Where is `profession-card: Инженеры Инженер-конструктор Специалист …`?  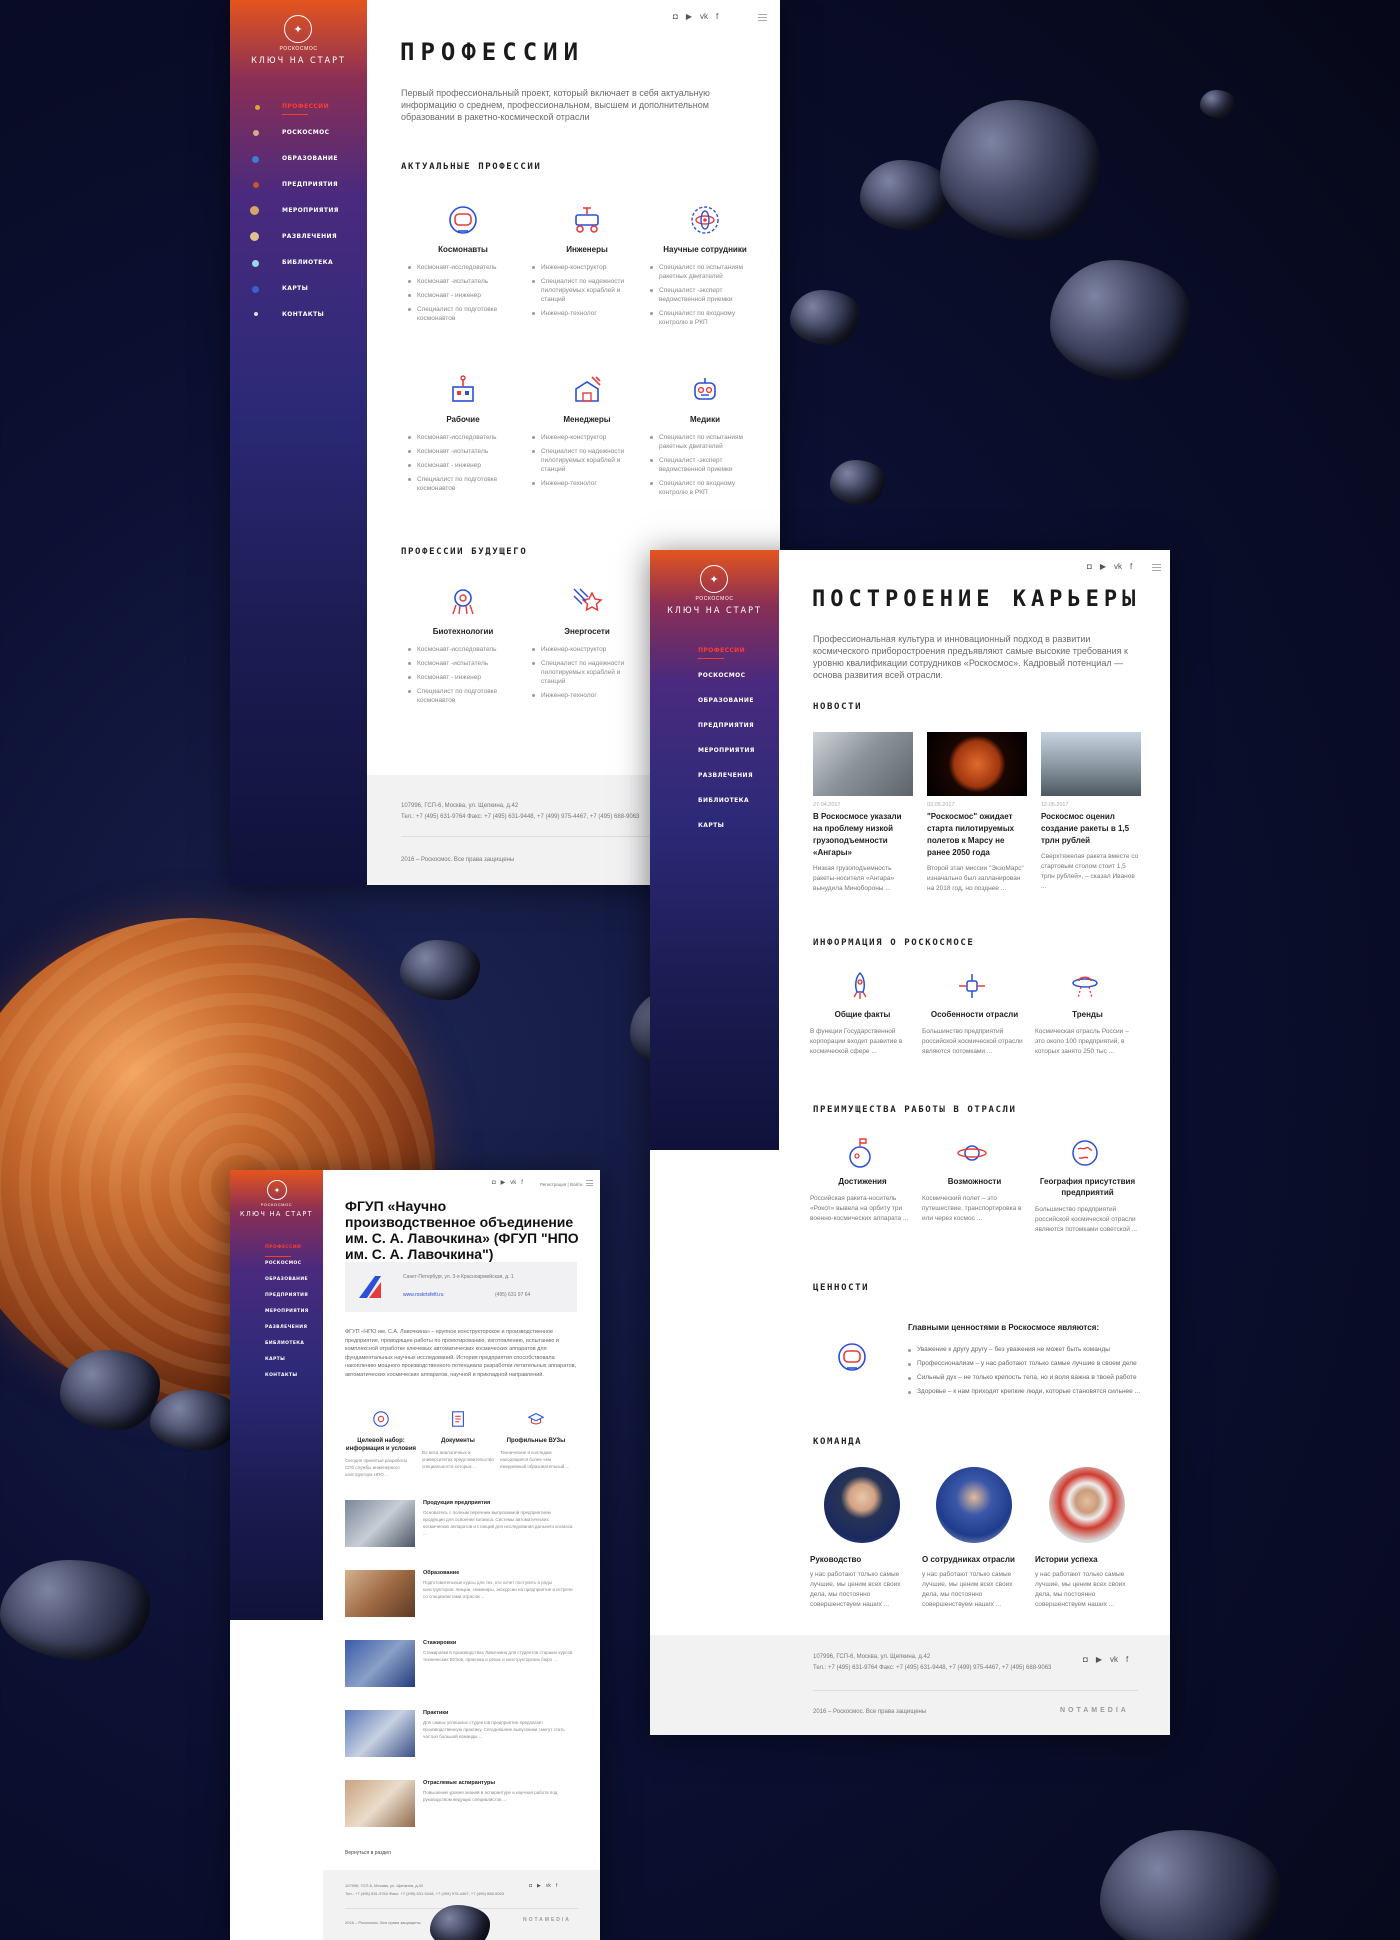
profession-card: Инженеры Инженер-конструктор Специалист … is located at coordinates (587, 263).